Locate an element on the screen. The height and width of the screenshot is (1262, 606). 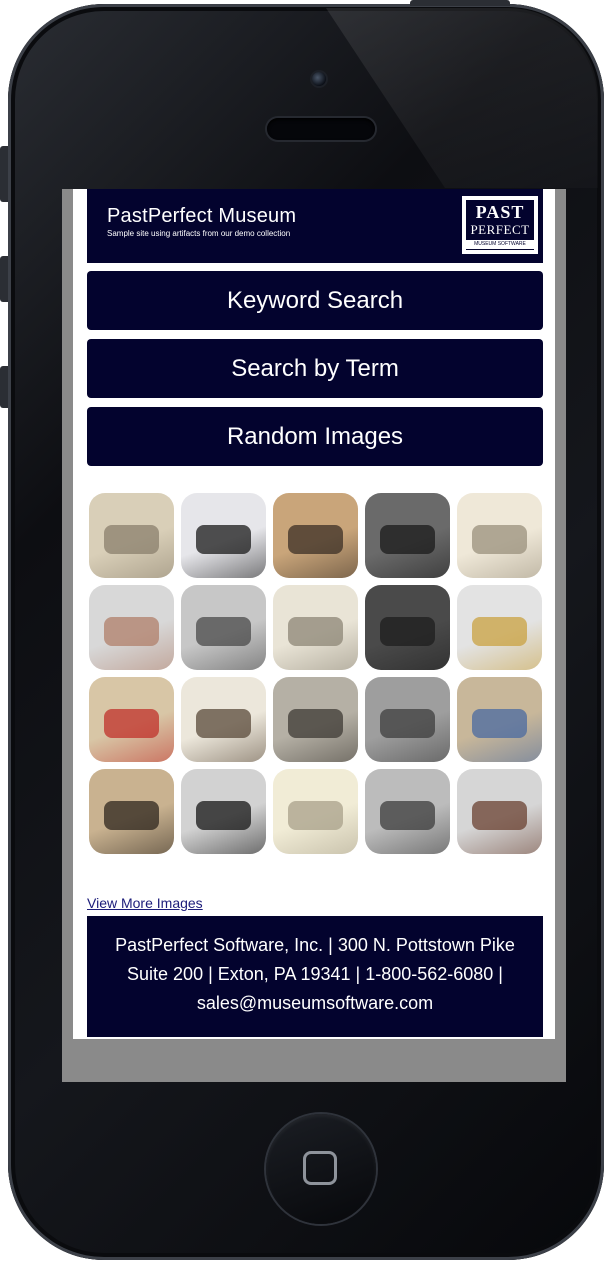
thumbnail-open-notebook is located at coordinates (223, 719).